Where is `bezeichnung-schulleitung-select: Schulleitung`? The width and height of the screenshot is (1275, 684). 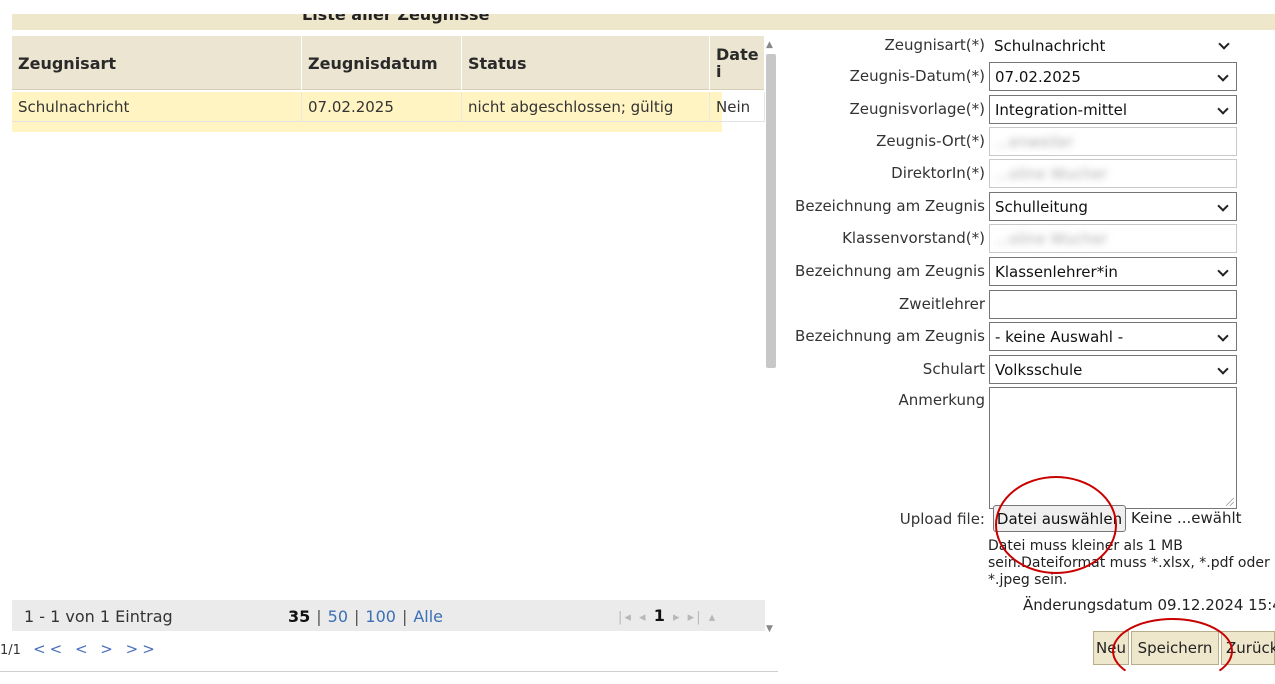 bezeichnung-schulleitung-select: Schulleitung is located at coordinates (1113, 206).